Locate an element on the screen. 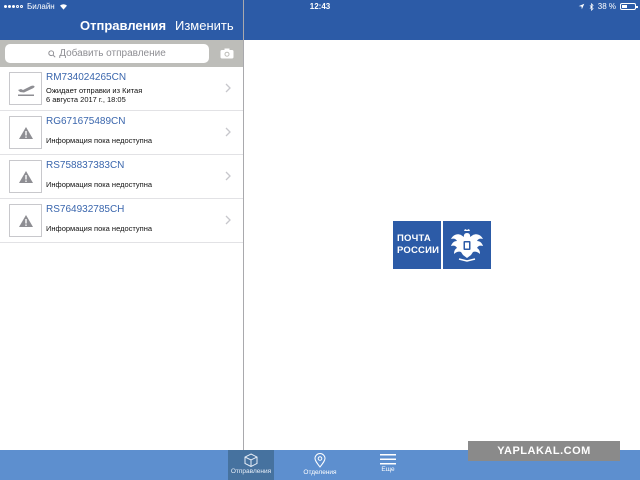 The image size is (640, 480). shipment-status: Ожидает отправки из Китая is located at coordinates (94, 90).